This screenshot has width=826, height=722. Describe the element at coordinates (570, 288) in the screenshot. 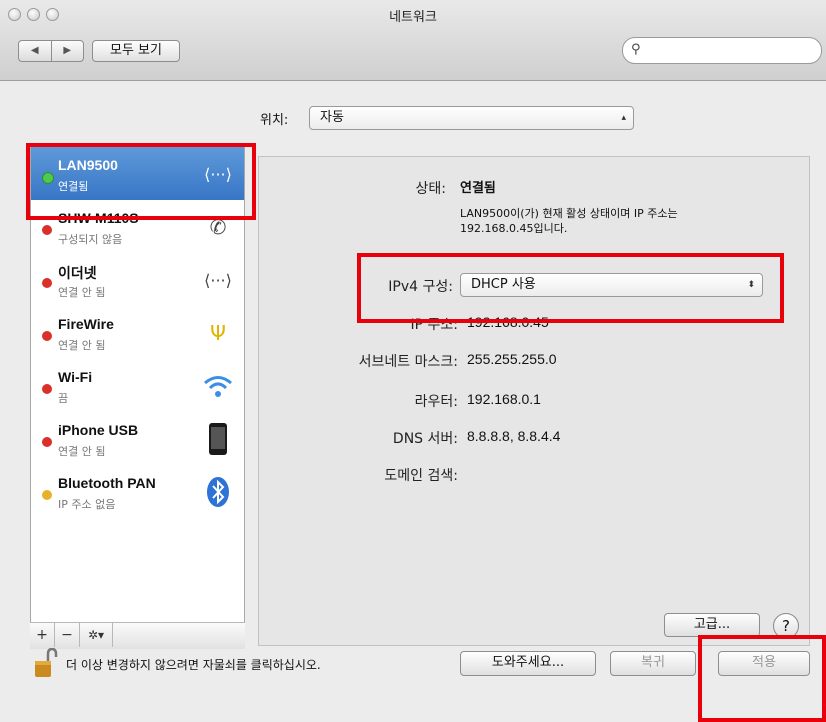

I see `highlight-box-ipv4` at that location.